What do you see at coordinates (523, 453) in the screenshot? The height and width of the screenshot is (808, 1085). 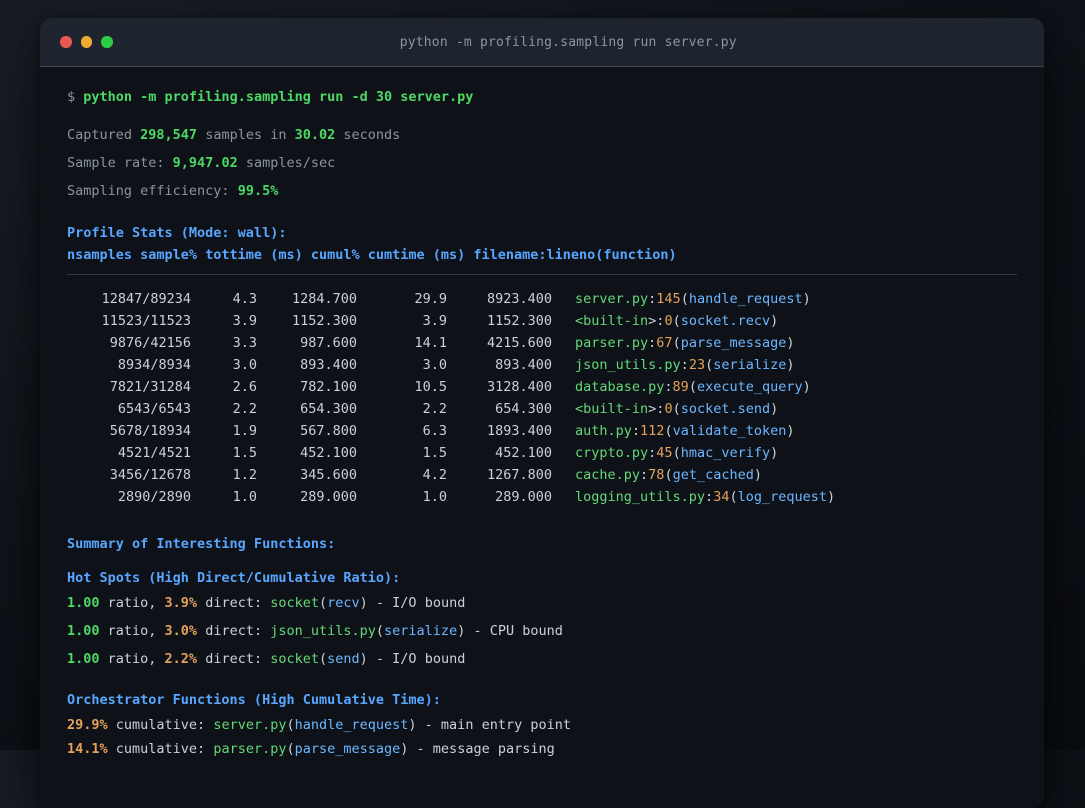 I see `cumtime-cell: 452.100` at bounding box center [523, 453].